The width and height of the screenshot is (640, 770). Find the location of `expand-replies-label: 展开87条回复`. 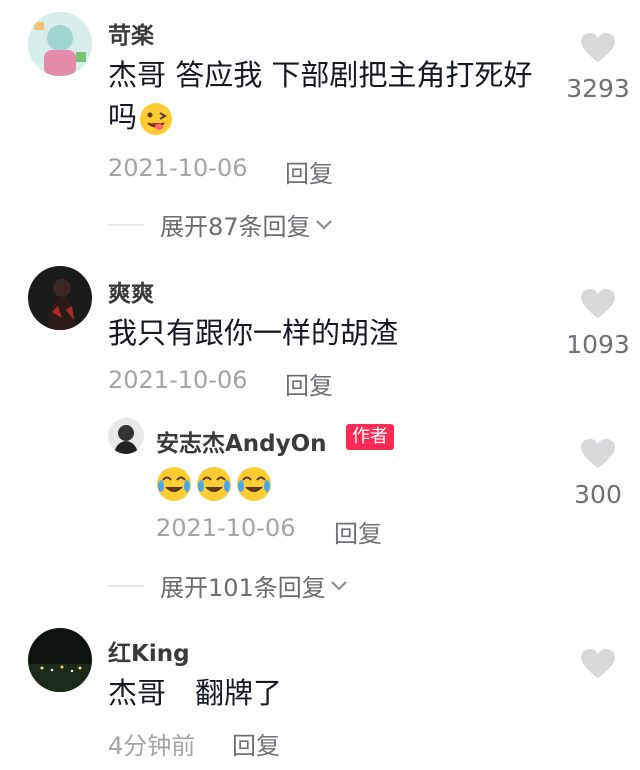

expand-replies-label: 展开87条回复 is located at coordinates (235, 227).